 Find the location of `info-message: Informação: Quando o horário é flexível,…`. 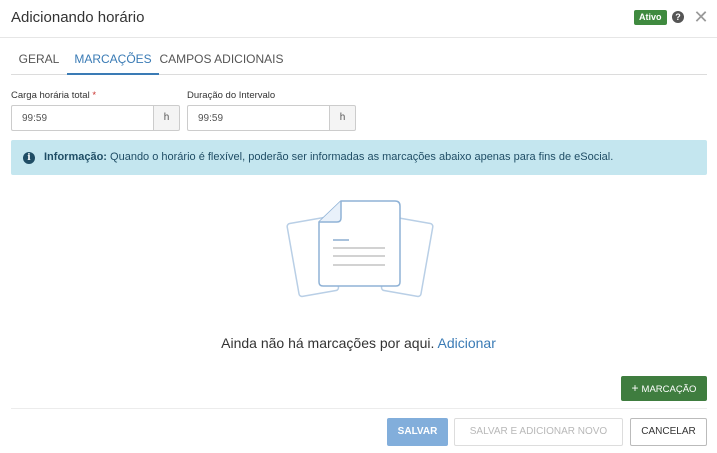

info-message: Informação: Quando o horário é flexível,… is located at coordinates (328, 157).